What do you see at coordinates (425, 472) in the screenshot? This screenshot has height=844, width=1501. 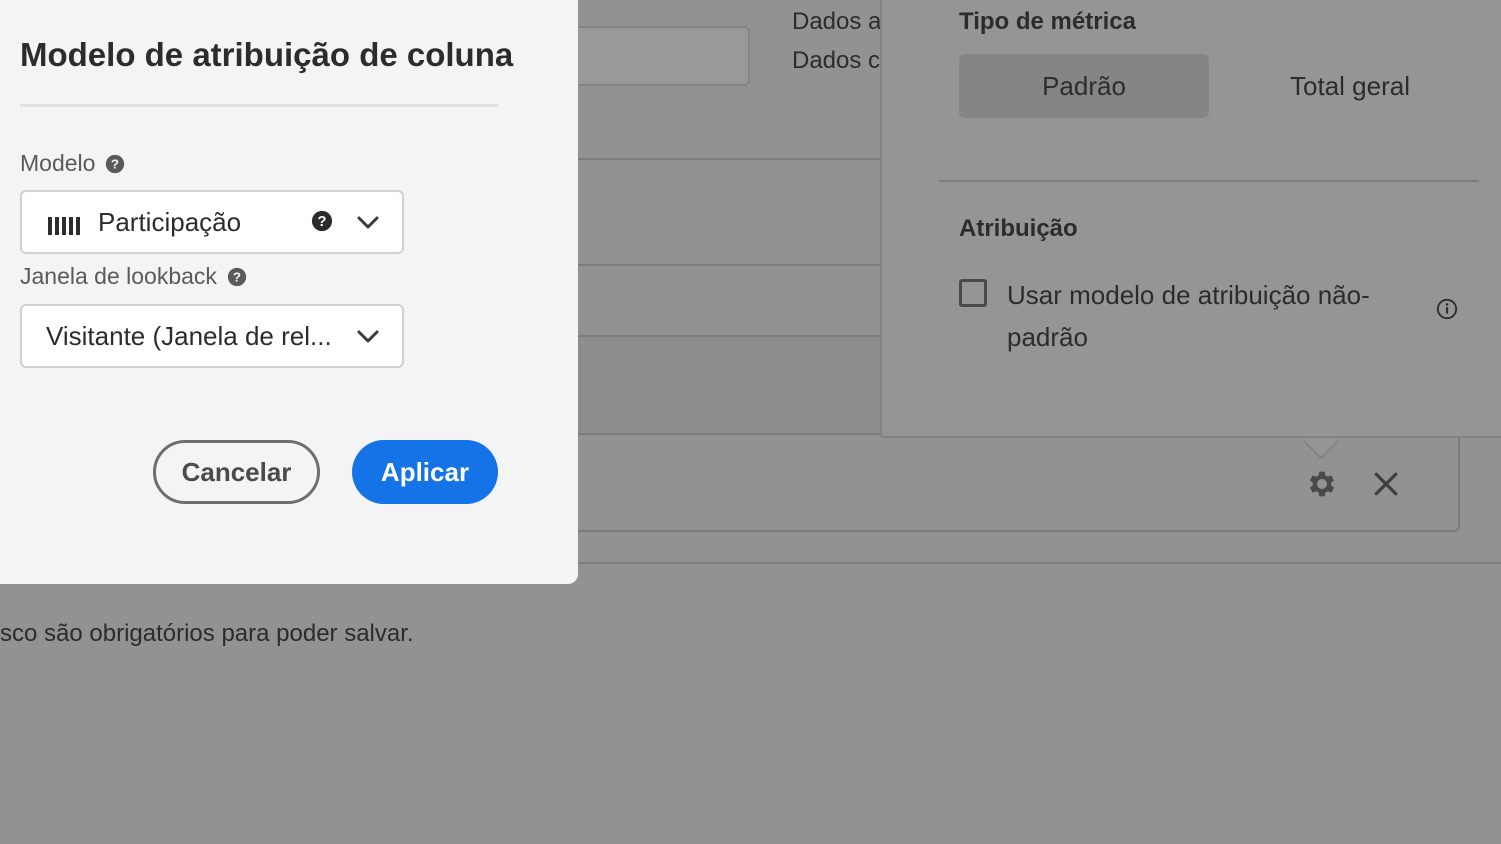 I see `apply-button: Aplicar` at bounding box center [425, 472].